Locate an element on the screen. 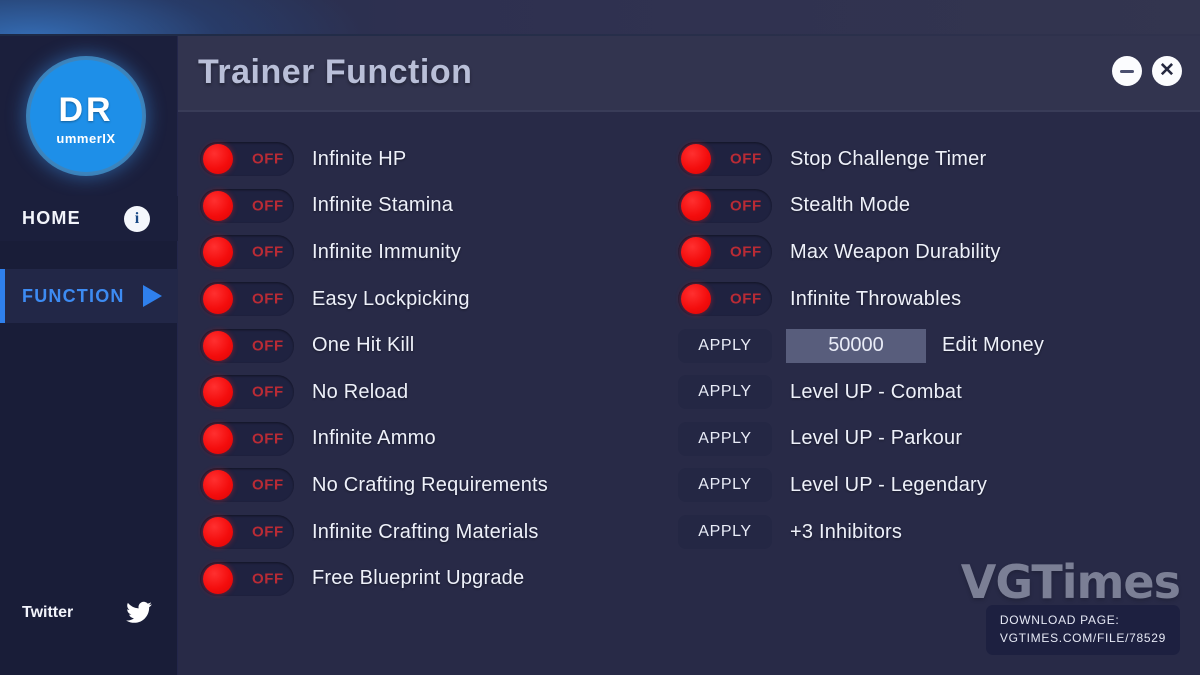  minimize-icon is located at coordinates (1127, 71).